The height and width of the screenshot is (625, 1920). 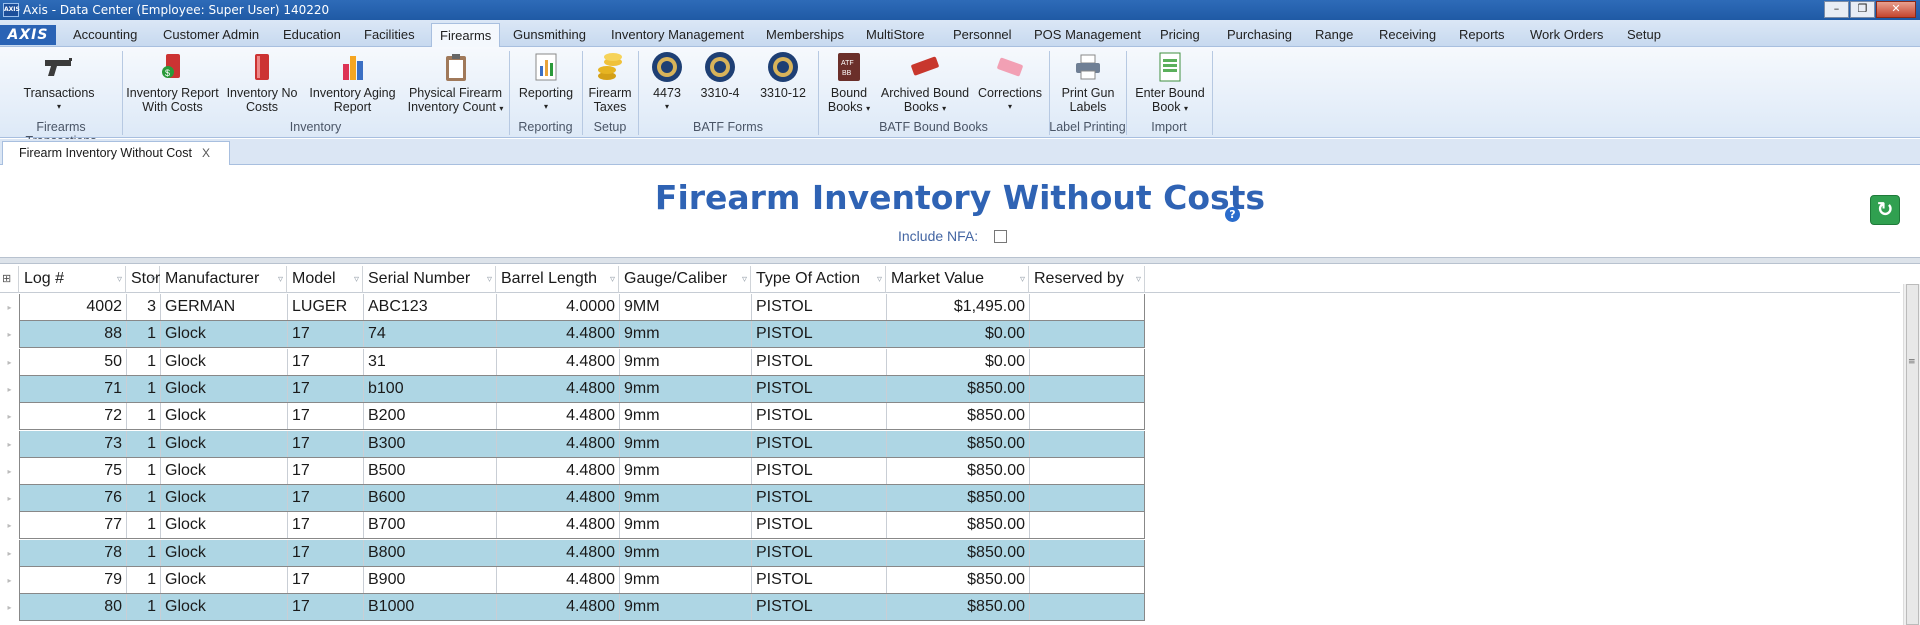 What do you see at coordinates (455, 83) in the screenshot?
I see `physical-firearm-inventory-count-button: Physical Firearm Inventory Count ▾` at bounding box center [455, 83].